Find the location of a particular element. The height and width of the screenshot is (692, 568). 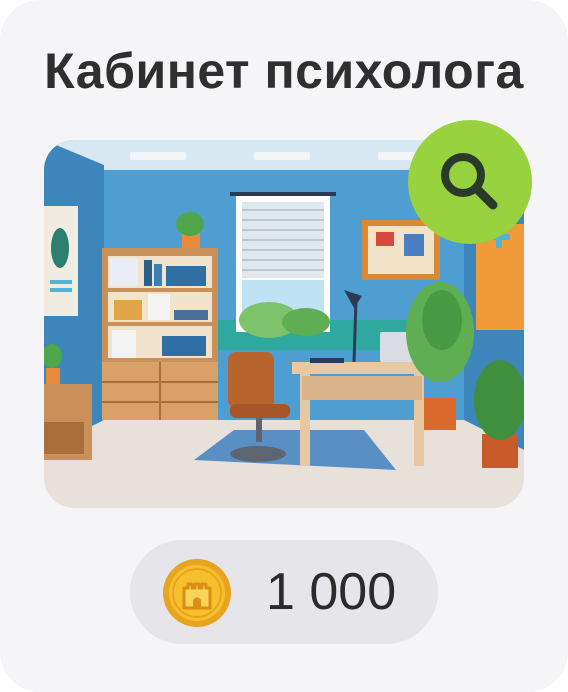

search-icon is located at coordinates (469, 181).